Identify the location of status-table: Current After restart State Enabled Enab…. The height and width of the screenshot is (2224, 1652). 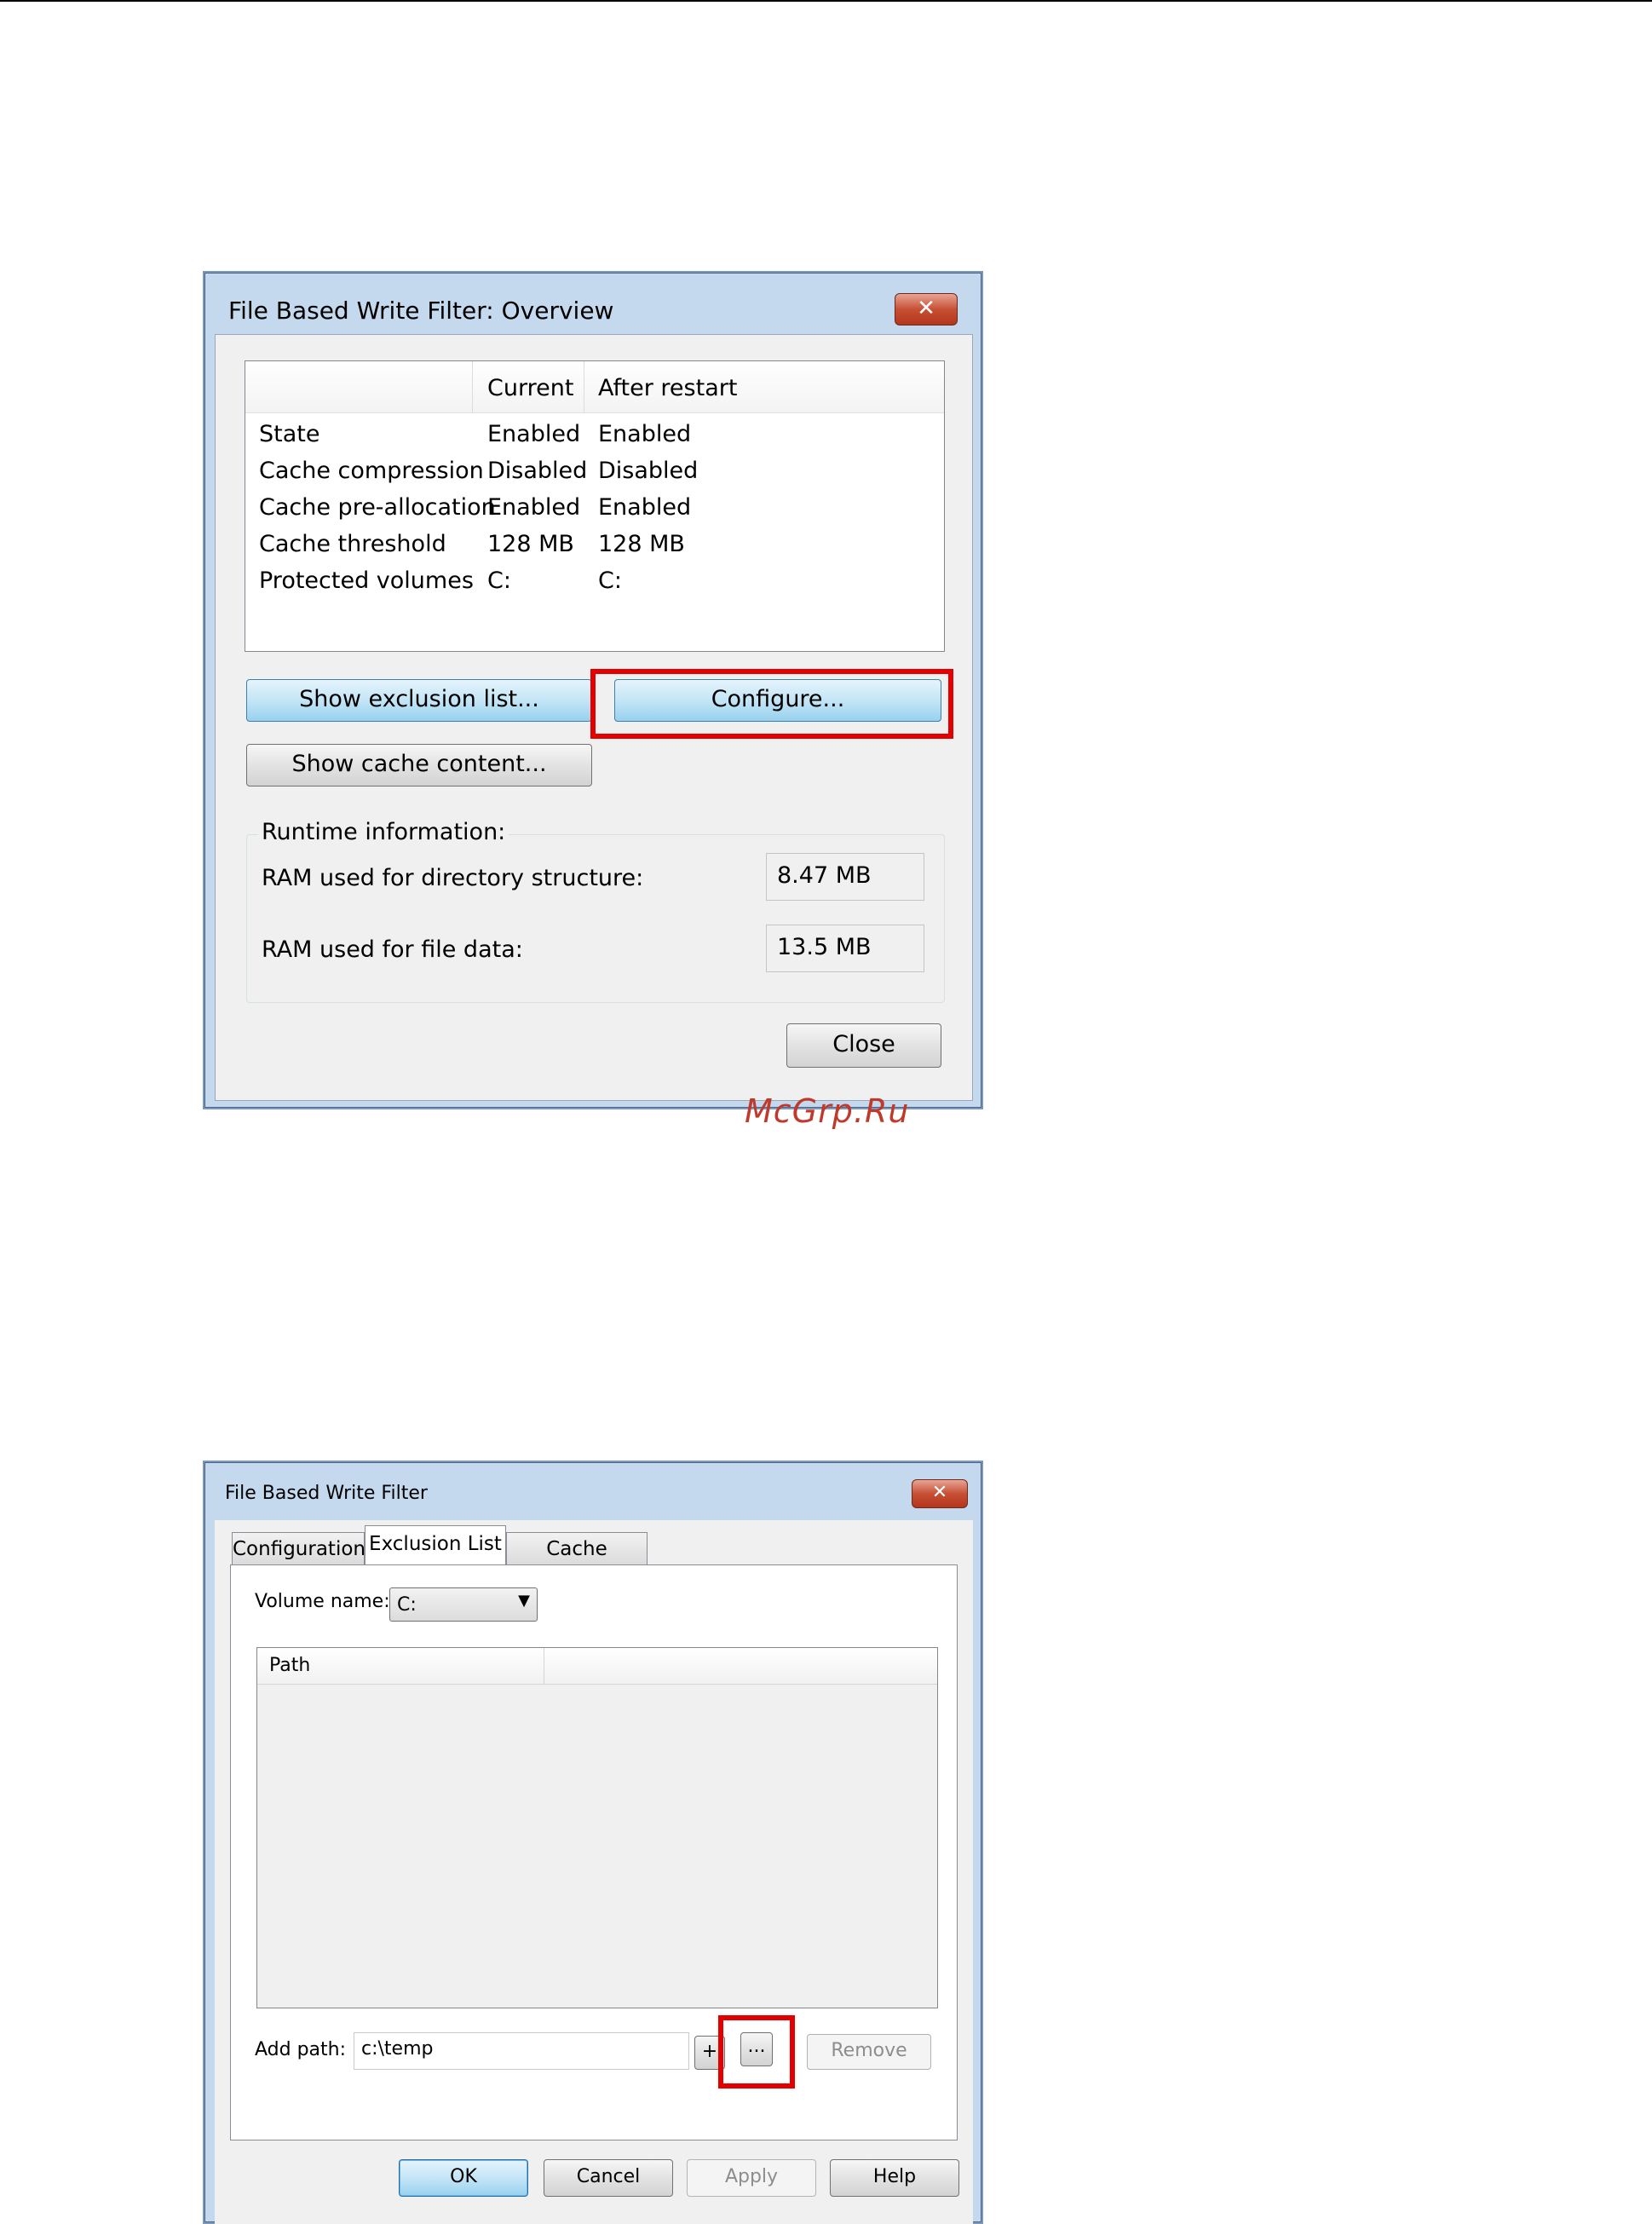
(595, 506).